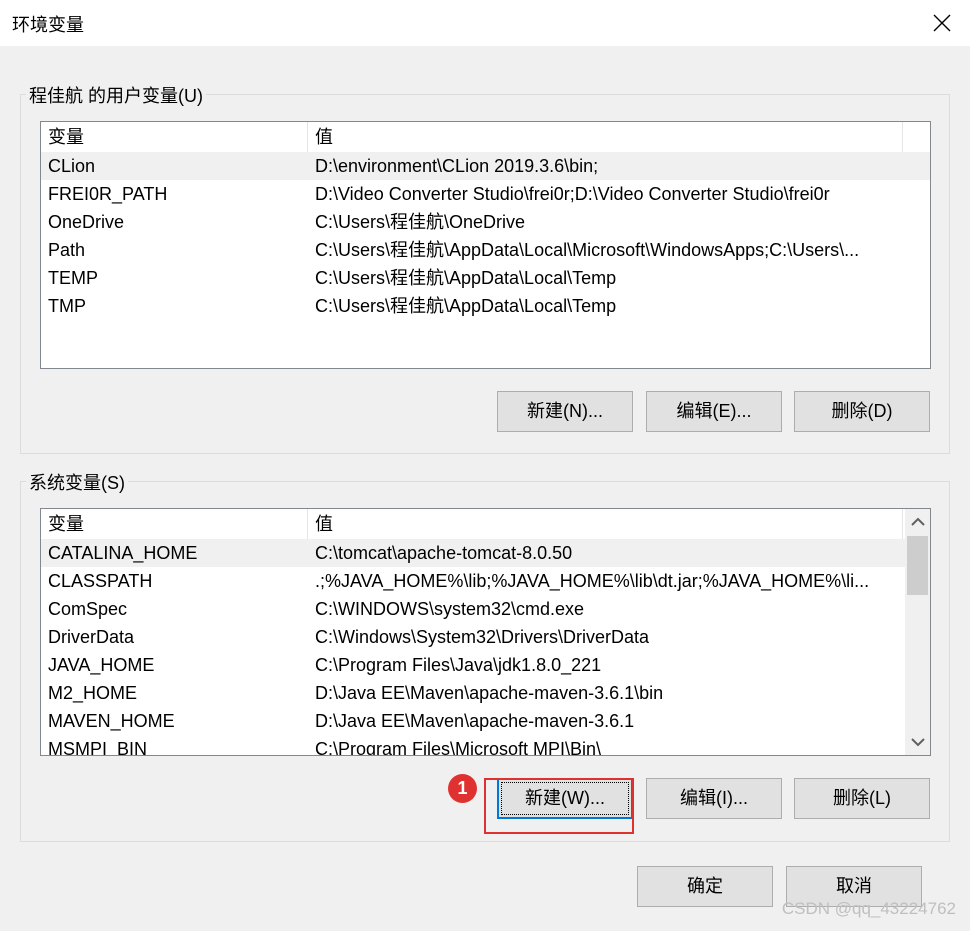  I want to click on variable-value: D:\environment\CLion 2019.3.6\bin;, so click(457, 166).